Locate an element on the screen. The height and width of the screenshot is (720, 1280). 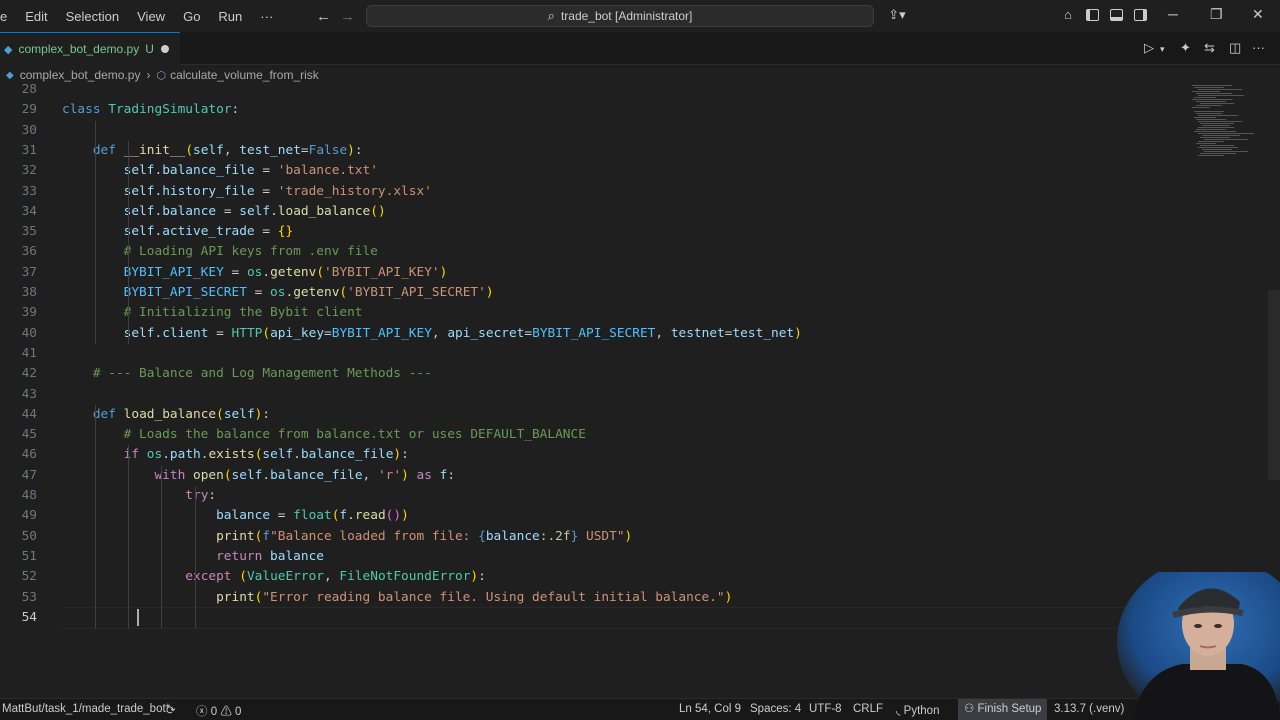
code-line: 48 try: is located at coordinates (594, 496).